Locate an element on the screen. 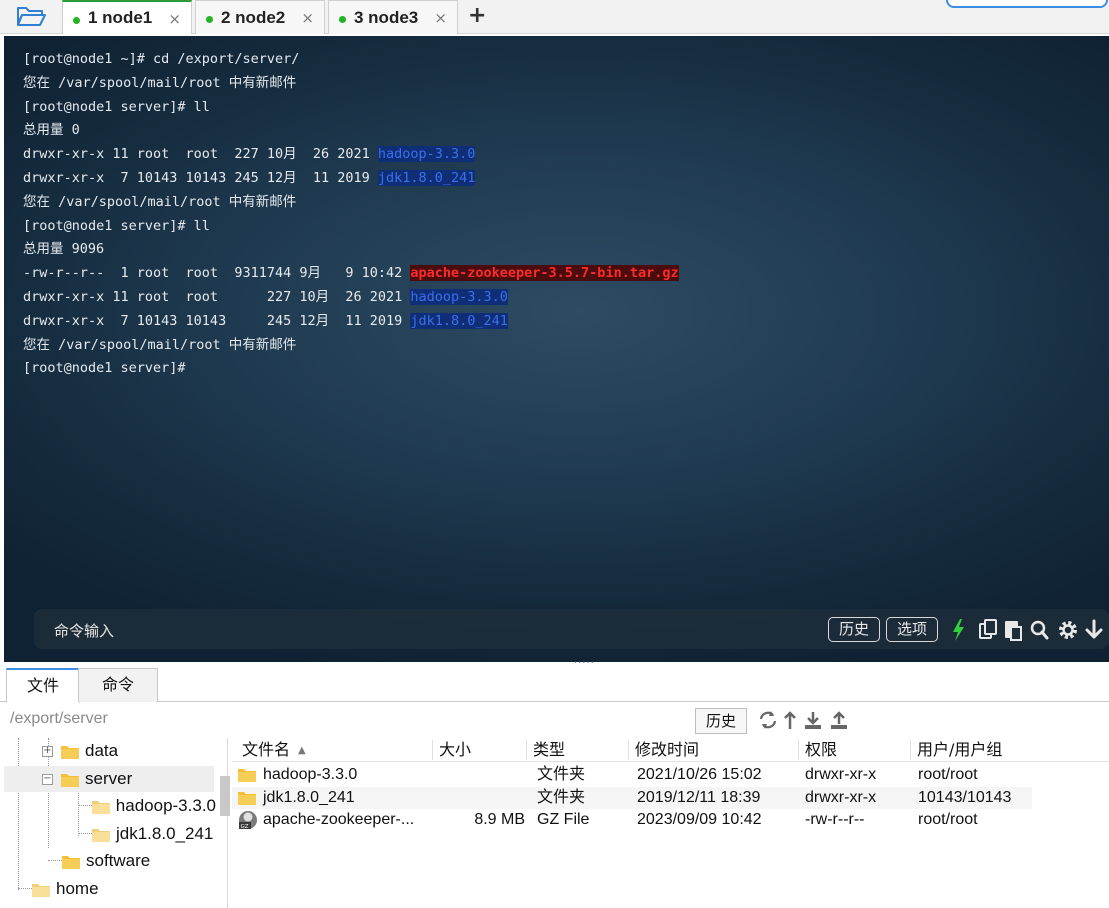 Image resolution: width=1109 pixels, height=908 pixels. search-icon is located at coordinates (1039, 630).